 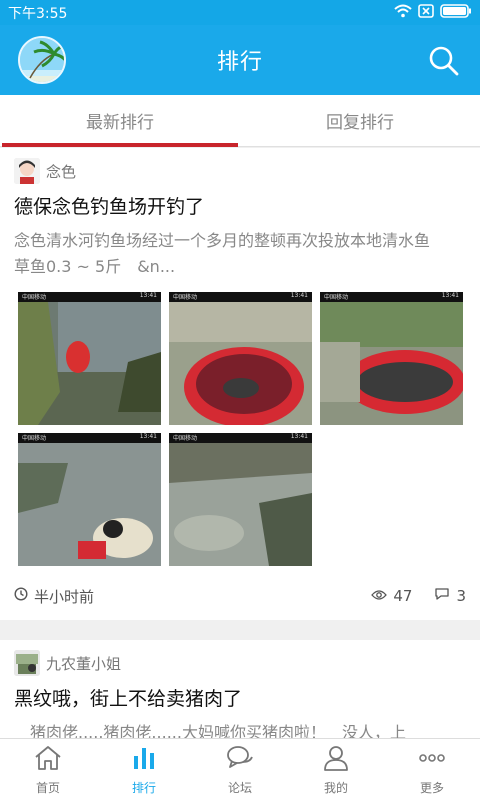 I want to click on status-icons, so click(x=433, y=12).